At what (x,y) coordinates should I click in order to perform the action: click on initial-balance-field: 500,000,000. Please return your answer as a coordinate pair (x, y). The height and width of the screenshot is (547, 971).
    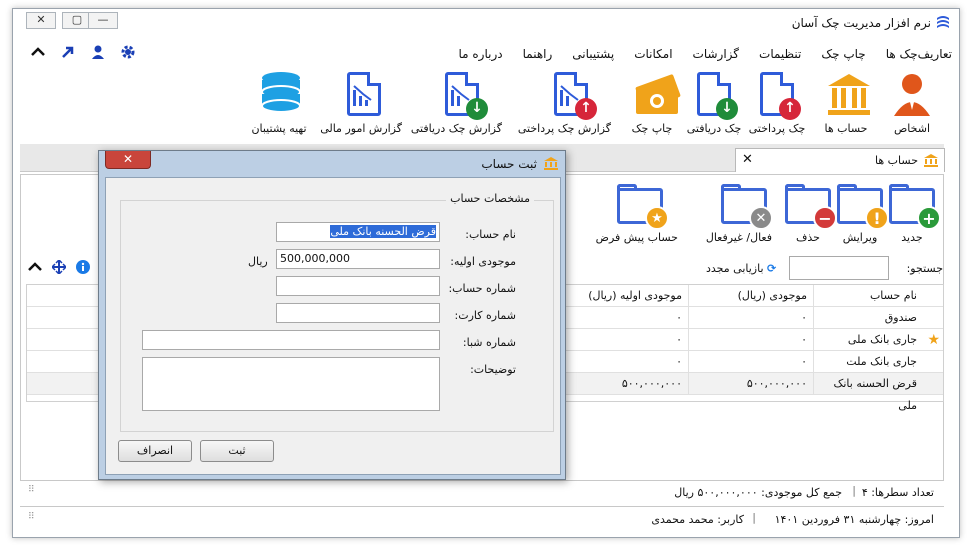
    Looking at the image, I should click on (358, 259).